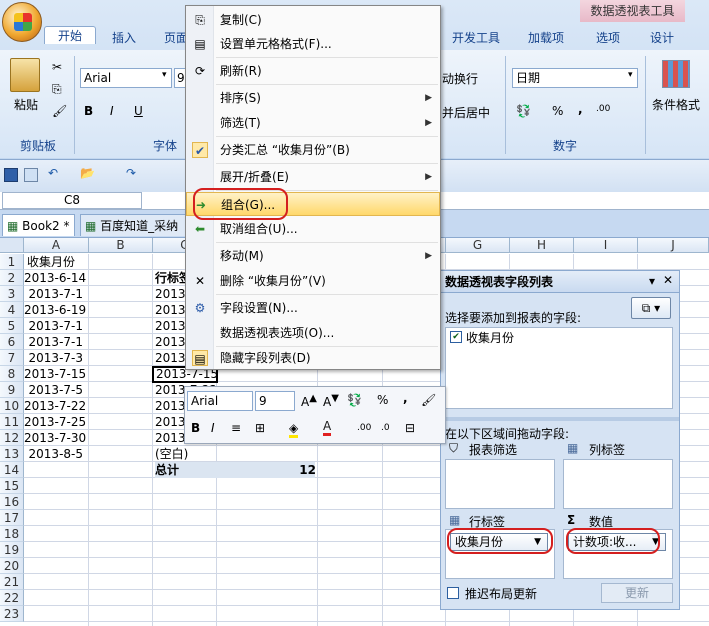 The width and height of the screenshot is (709, 626). I want to click on row-header: 15, so click(12, 486).